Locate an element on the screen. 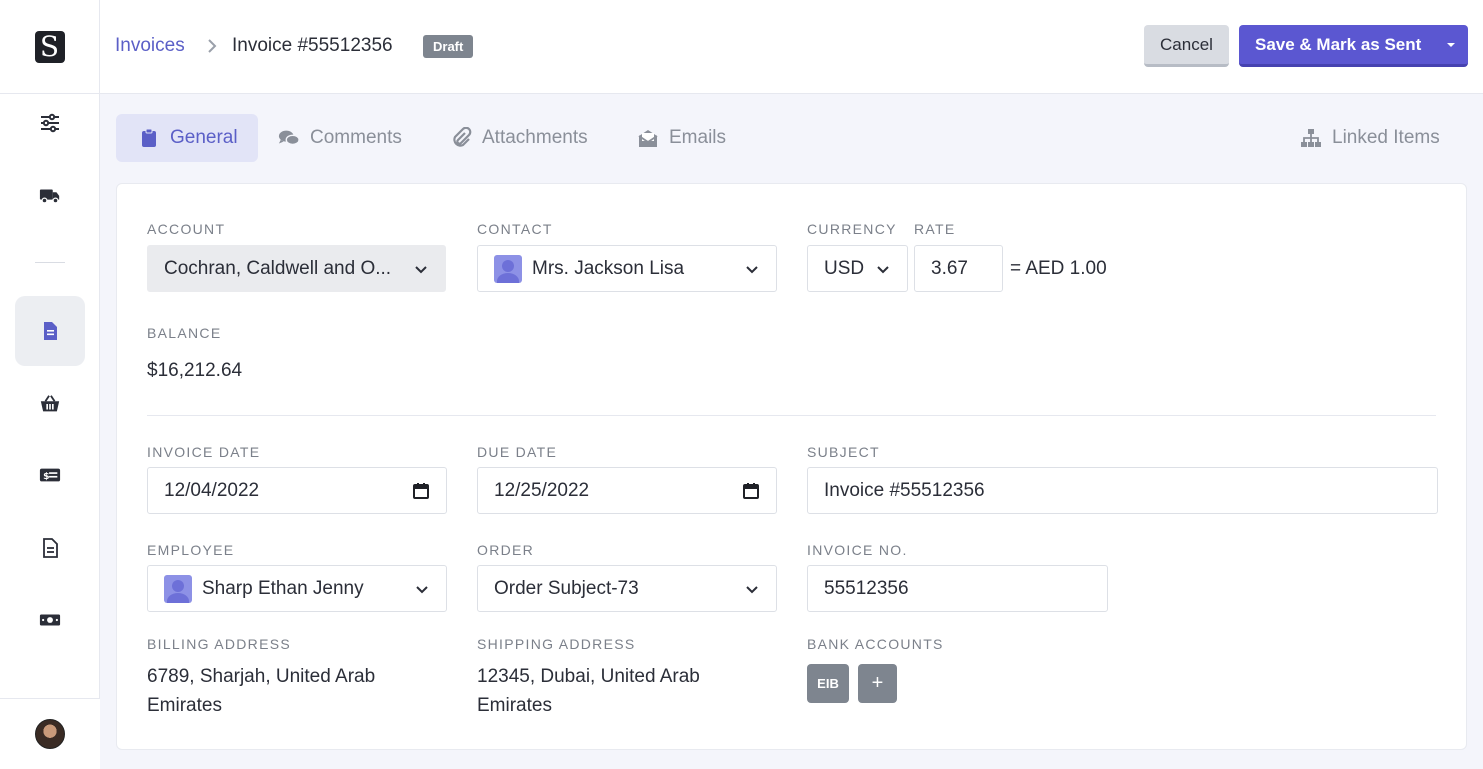 This screenshot has height=769, width=1483. order-select: Order Subject-73 is located at coordinates (627, 588).